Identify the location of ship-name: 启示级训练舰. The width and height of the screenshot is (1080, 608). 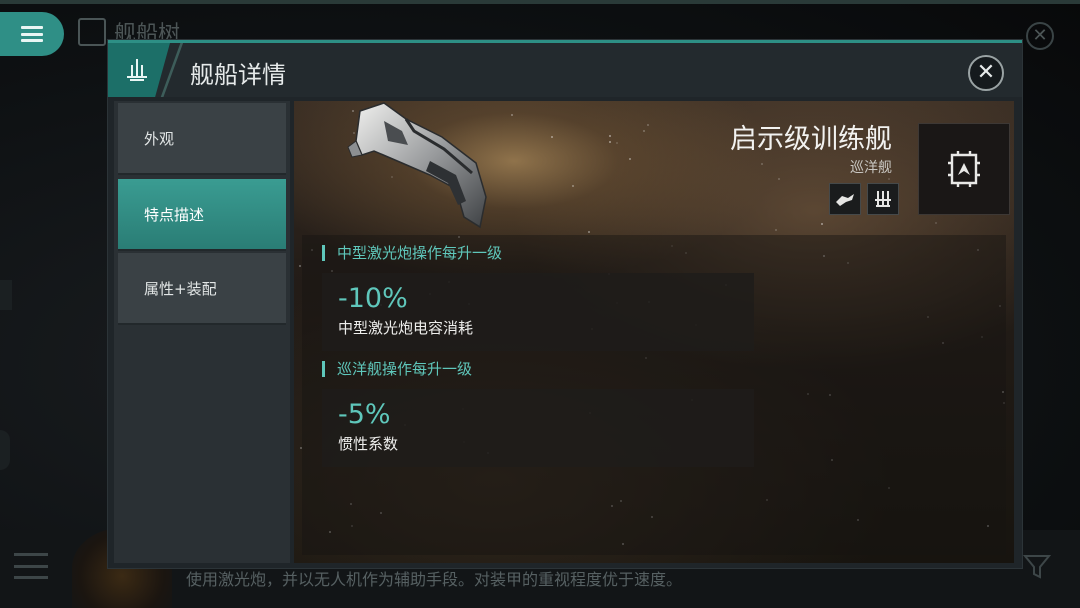
(811, 139).